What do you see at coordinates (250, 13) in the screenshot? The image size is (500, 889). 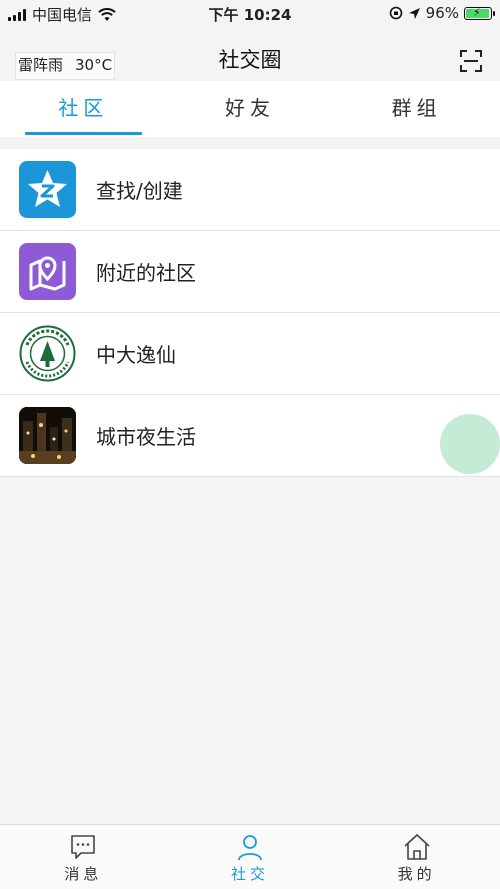 I see `status-bar: 中国电信 下午 10:24 96% ⚡` at bounding box center [250, 13].